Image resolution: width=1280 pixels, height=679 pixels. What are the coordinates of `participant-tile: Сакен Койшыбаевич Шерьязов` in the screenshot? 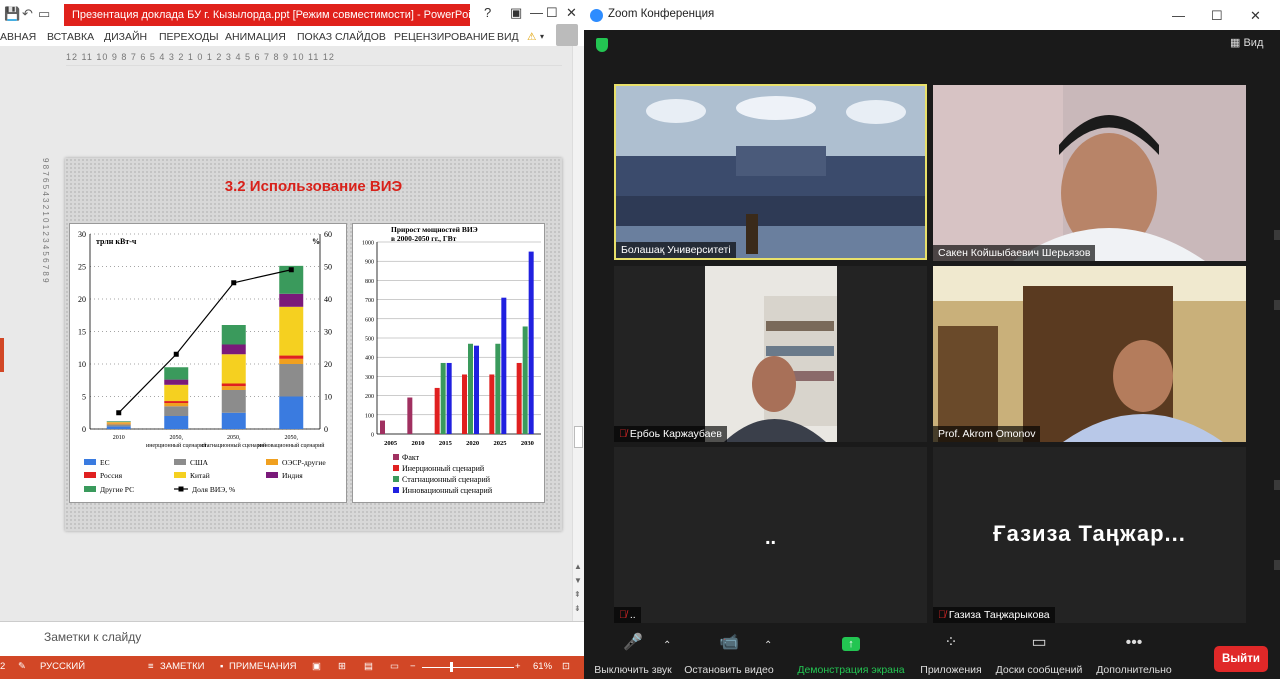 It's located at (1089, 173).